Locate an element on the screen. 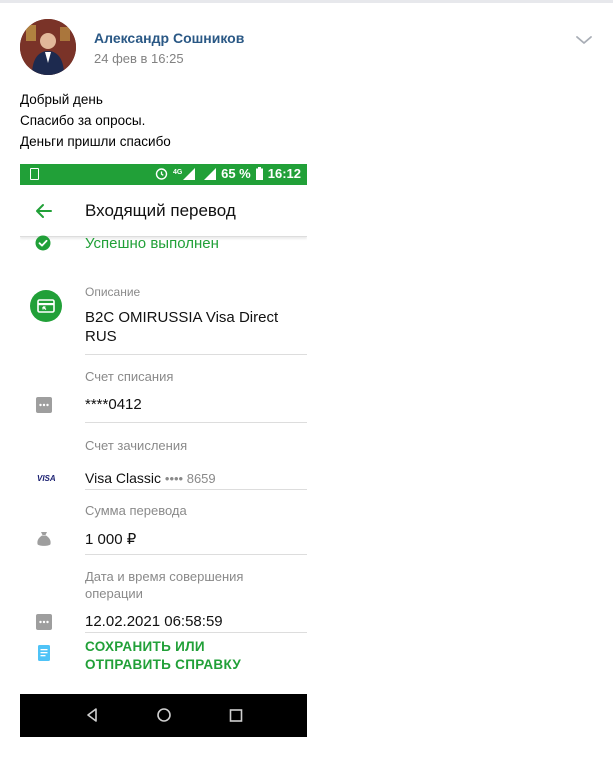 This screenshot has height=760, width=613. android-nav-bar is located at coordinates (163, 715).